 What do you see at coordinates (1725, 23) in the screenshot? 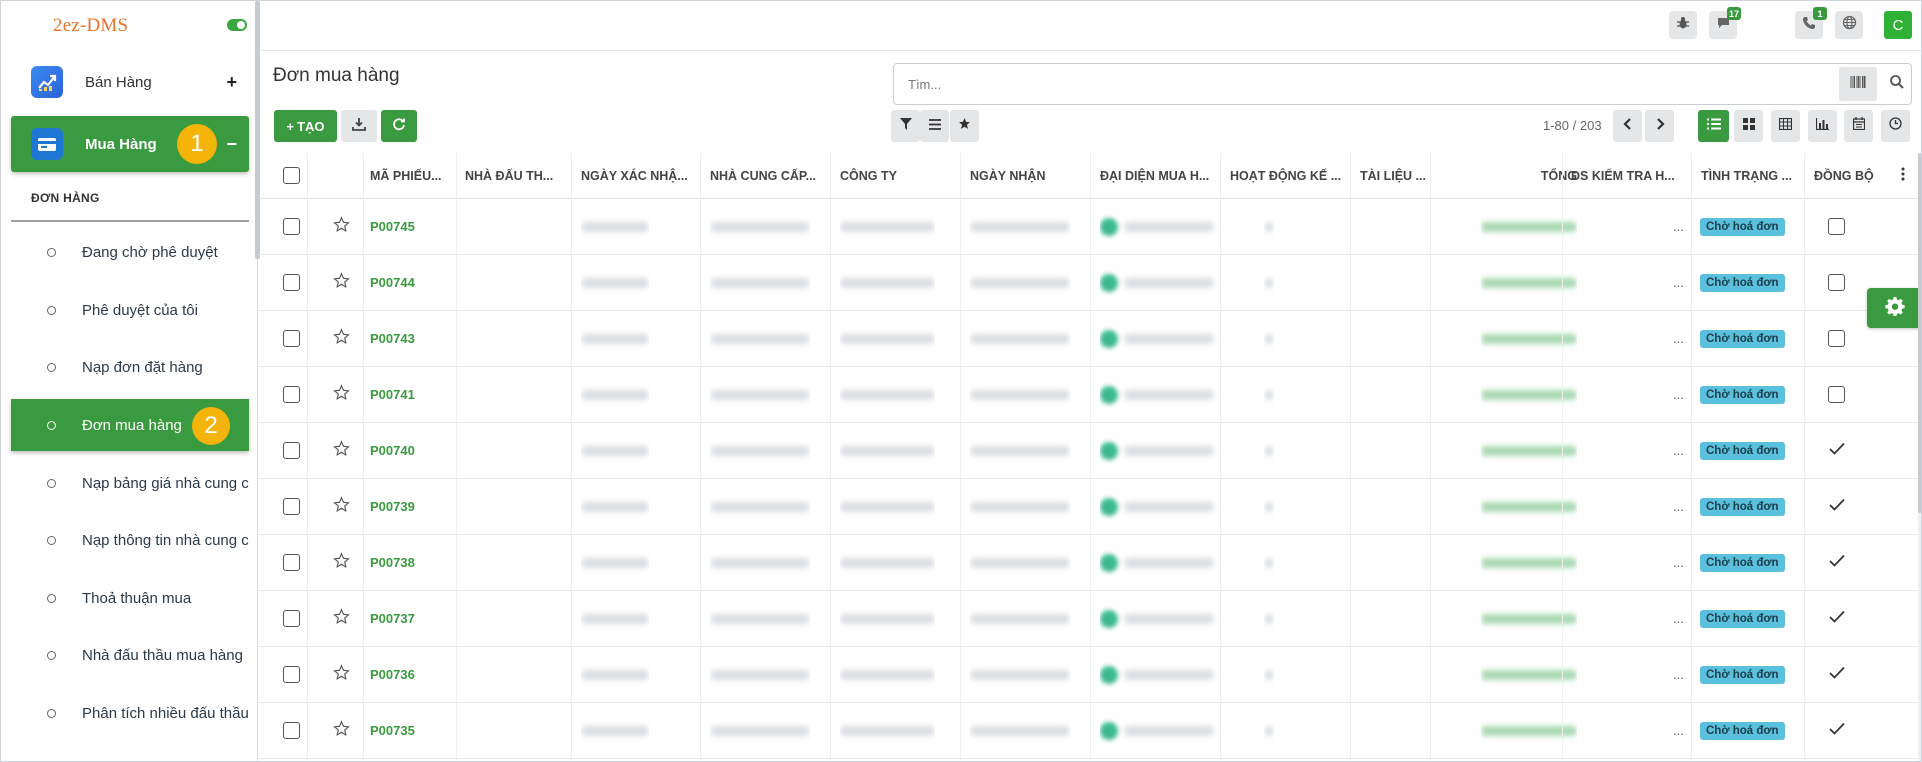
I see `messages-button: 17` at bounding box center [1725, 23].